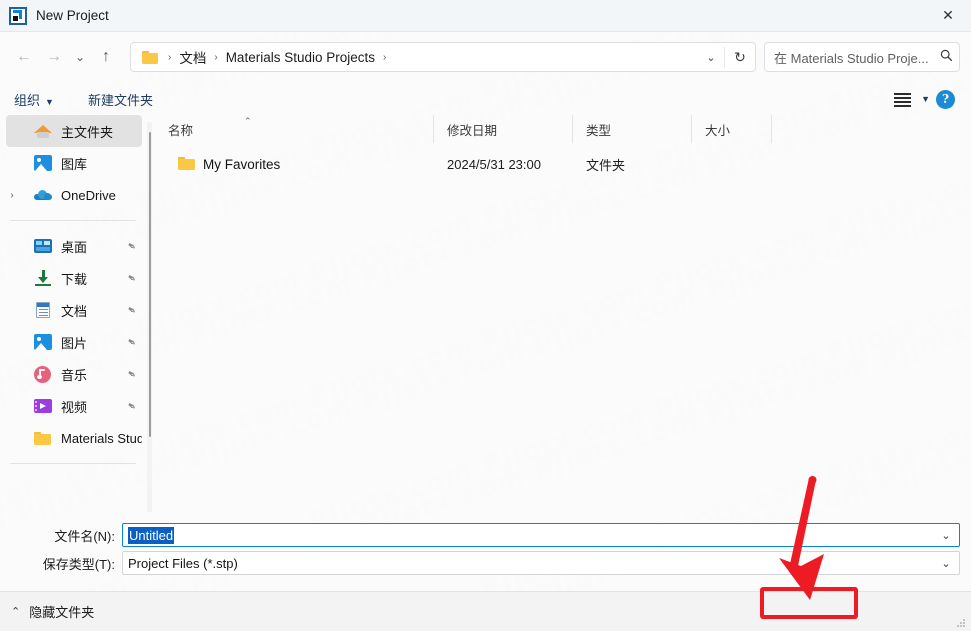 This screenshot has width=971, height=631. I want to click on filename-row: 文件名(N): Untitled ⌄, so click(485, 535).